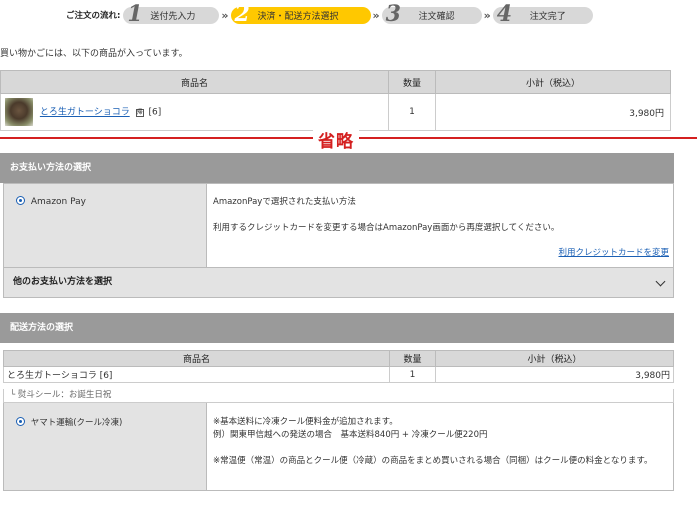 The width and height of the screenshot is (697, 509). Describe the element at coordinates (547, 16) in the screenshot. I see `step-label: 注文完了` at that location.